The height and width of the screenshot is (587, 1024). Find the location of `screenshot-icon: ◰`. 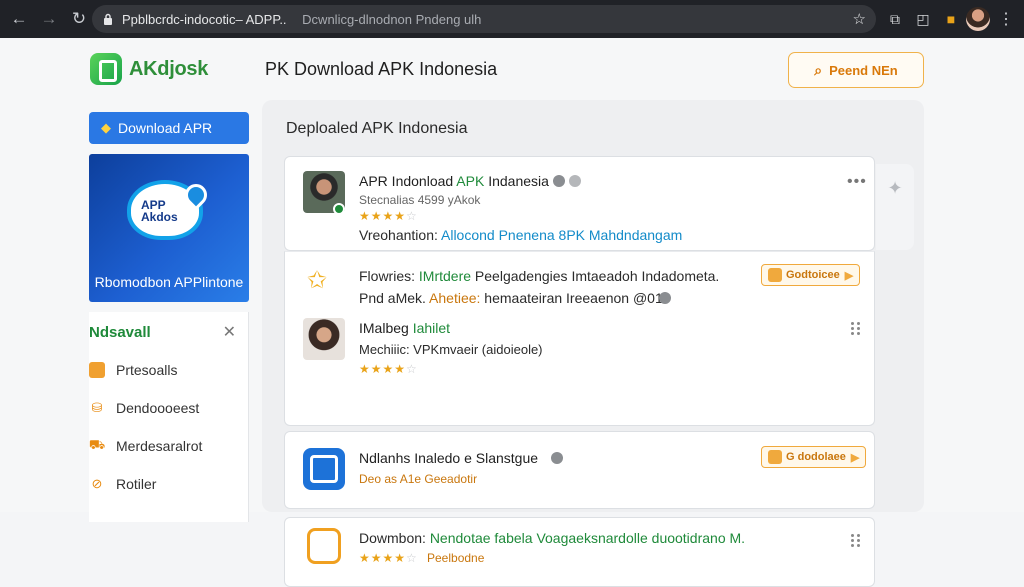

screenshot-icon: ◰ is located at coordinates (923, 19).